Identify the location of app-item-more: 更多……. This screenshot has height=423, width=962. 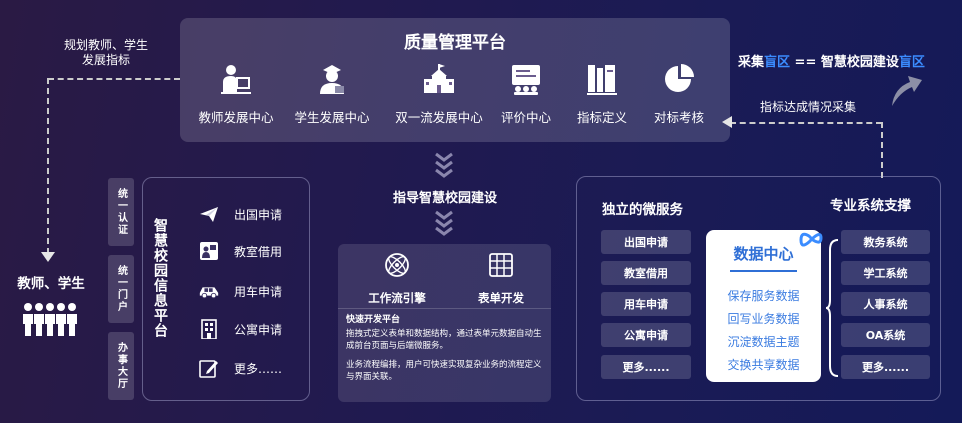
(240, 368).